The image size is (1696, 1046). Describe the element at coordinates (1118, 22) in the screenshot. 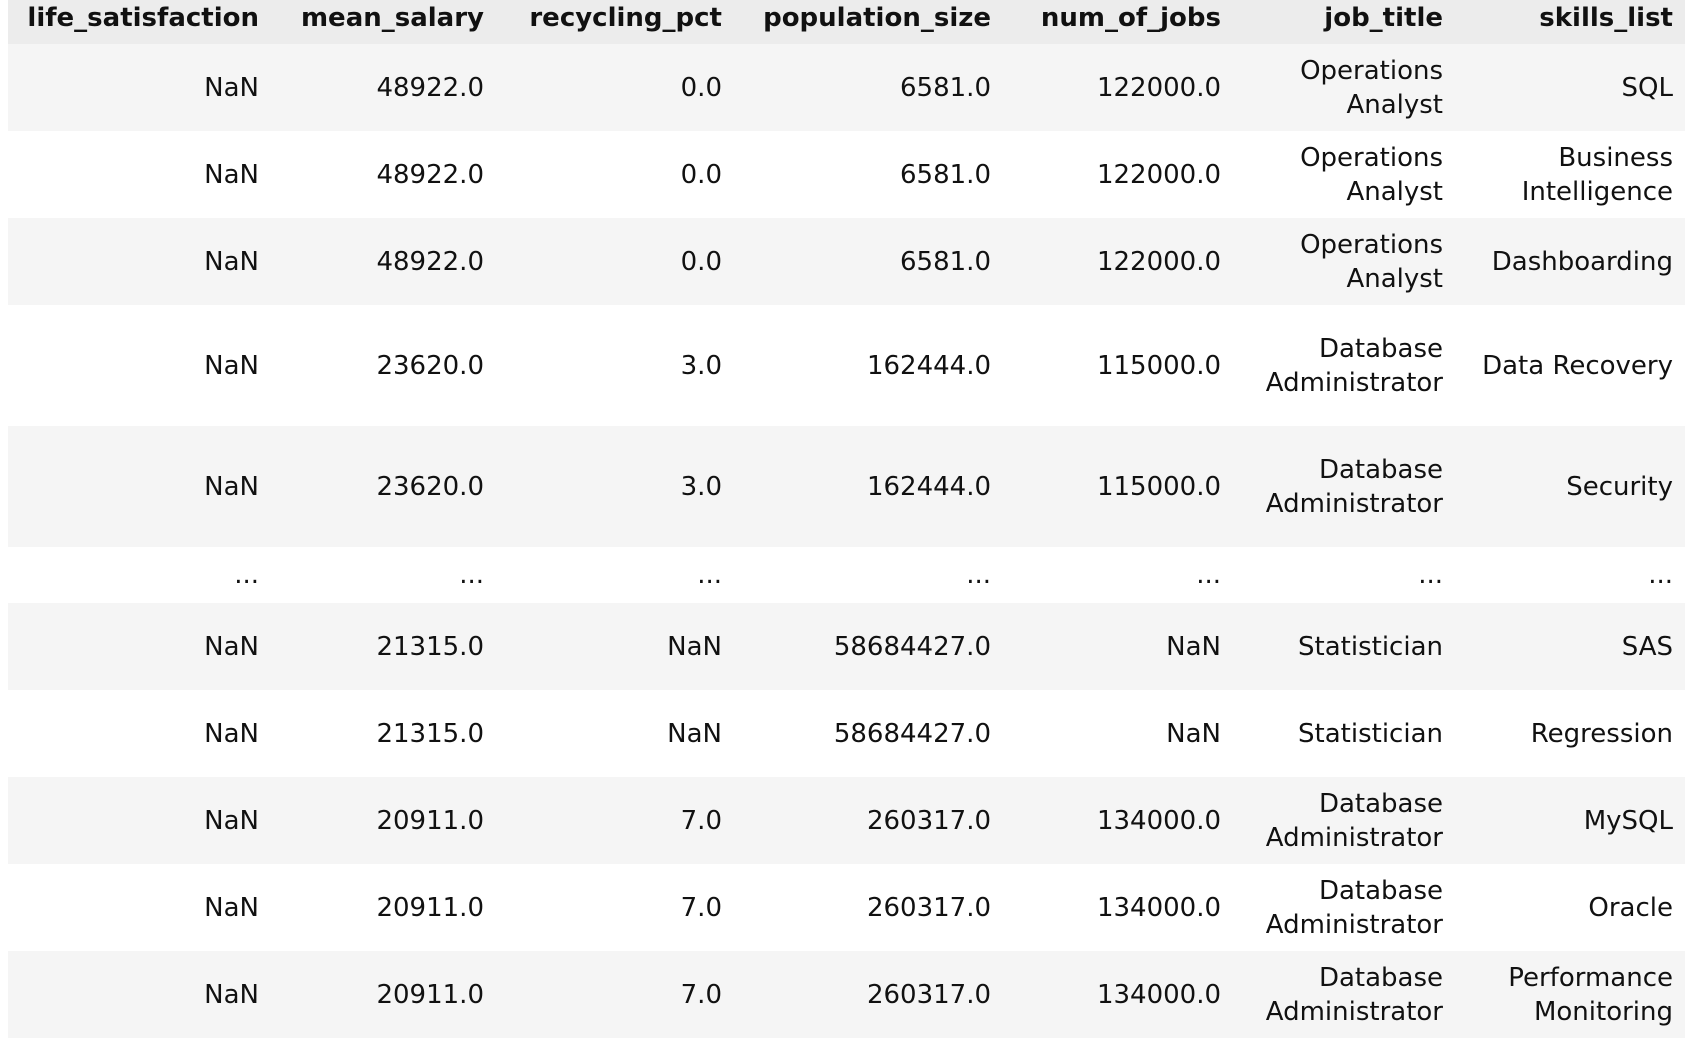

I see `column-header-num-of-jobs: num_of_jobs` at that location.